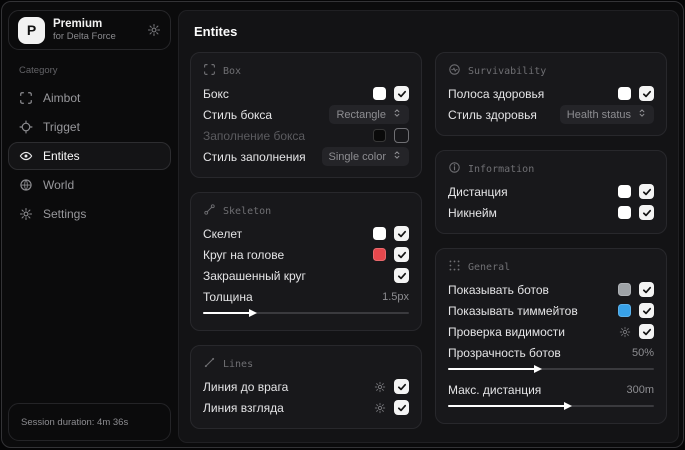  What do you see at coordinates (306, 387) in the screenshot?
I see `card-lines: Lines Линия до врага Линия взгляда` at bounding box center [306, 387].